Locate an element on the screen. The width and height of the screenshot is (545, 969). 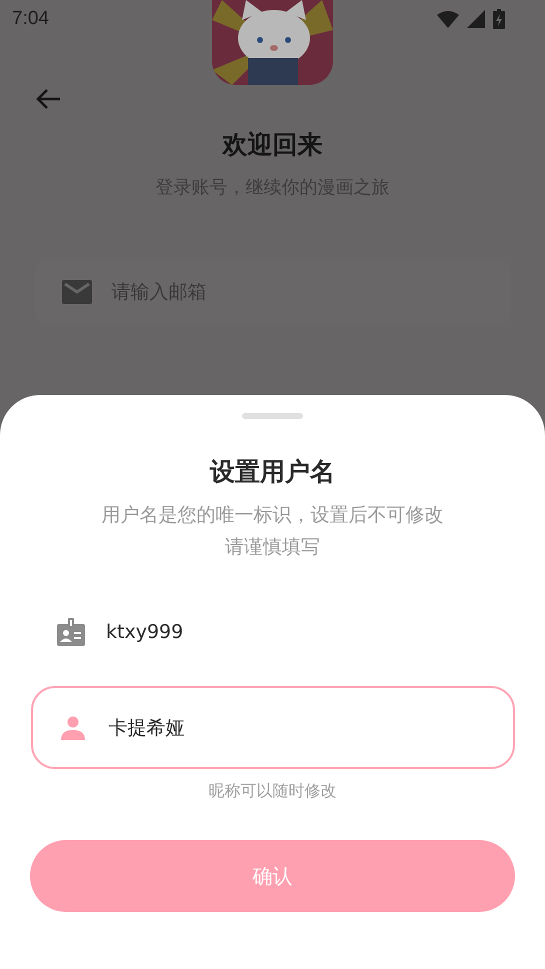
status-time: 7:04 is located at coordinates (30, 19).